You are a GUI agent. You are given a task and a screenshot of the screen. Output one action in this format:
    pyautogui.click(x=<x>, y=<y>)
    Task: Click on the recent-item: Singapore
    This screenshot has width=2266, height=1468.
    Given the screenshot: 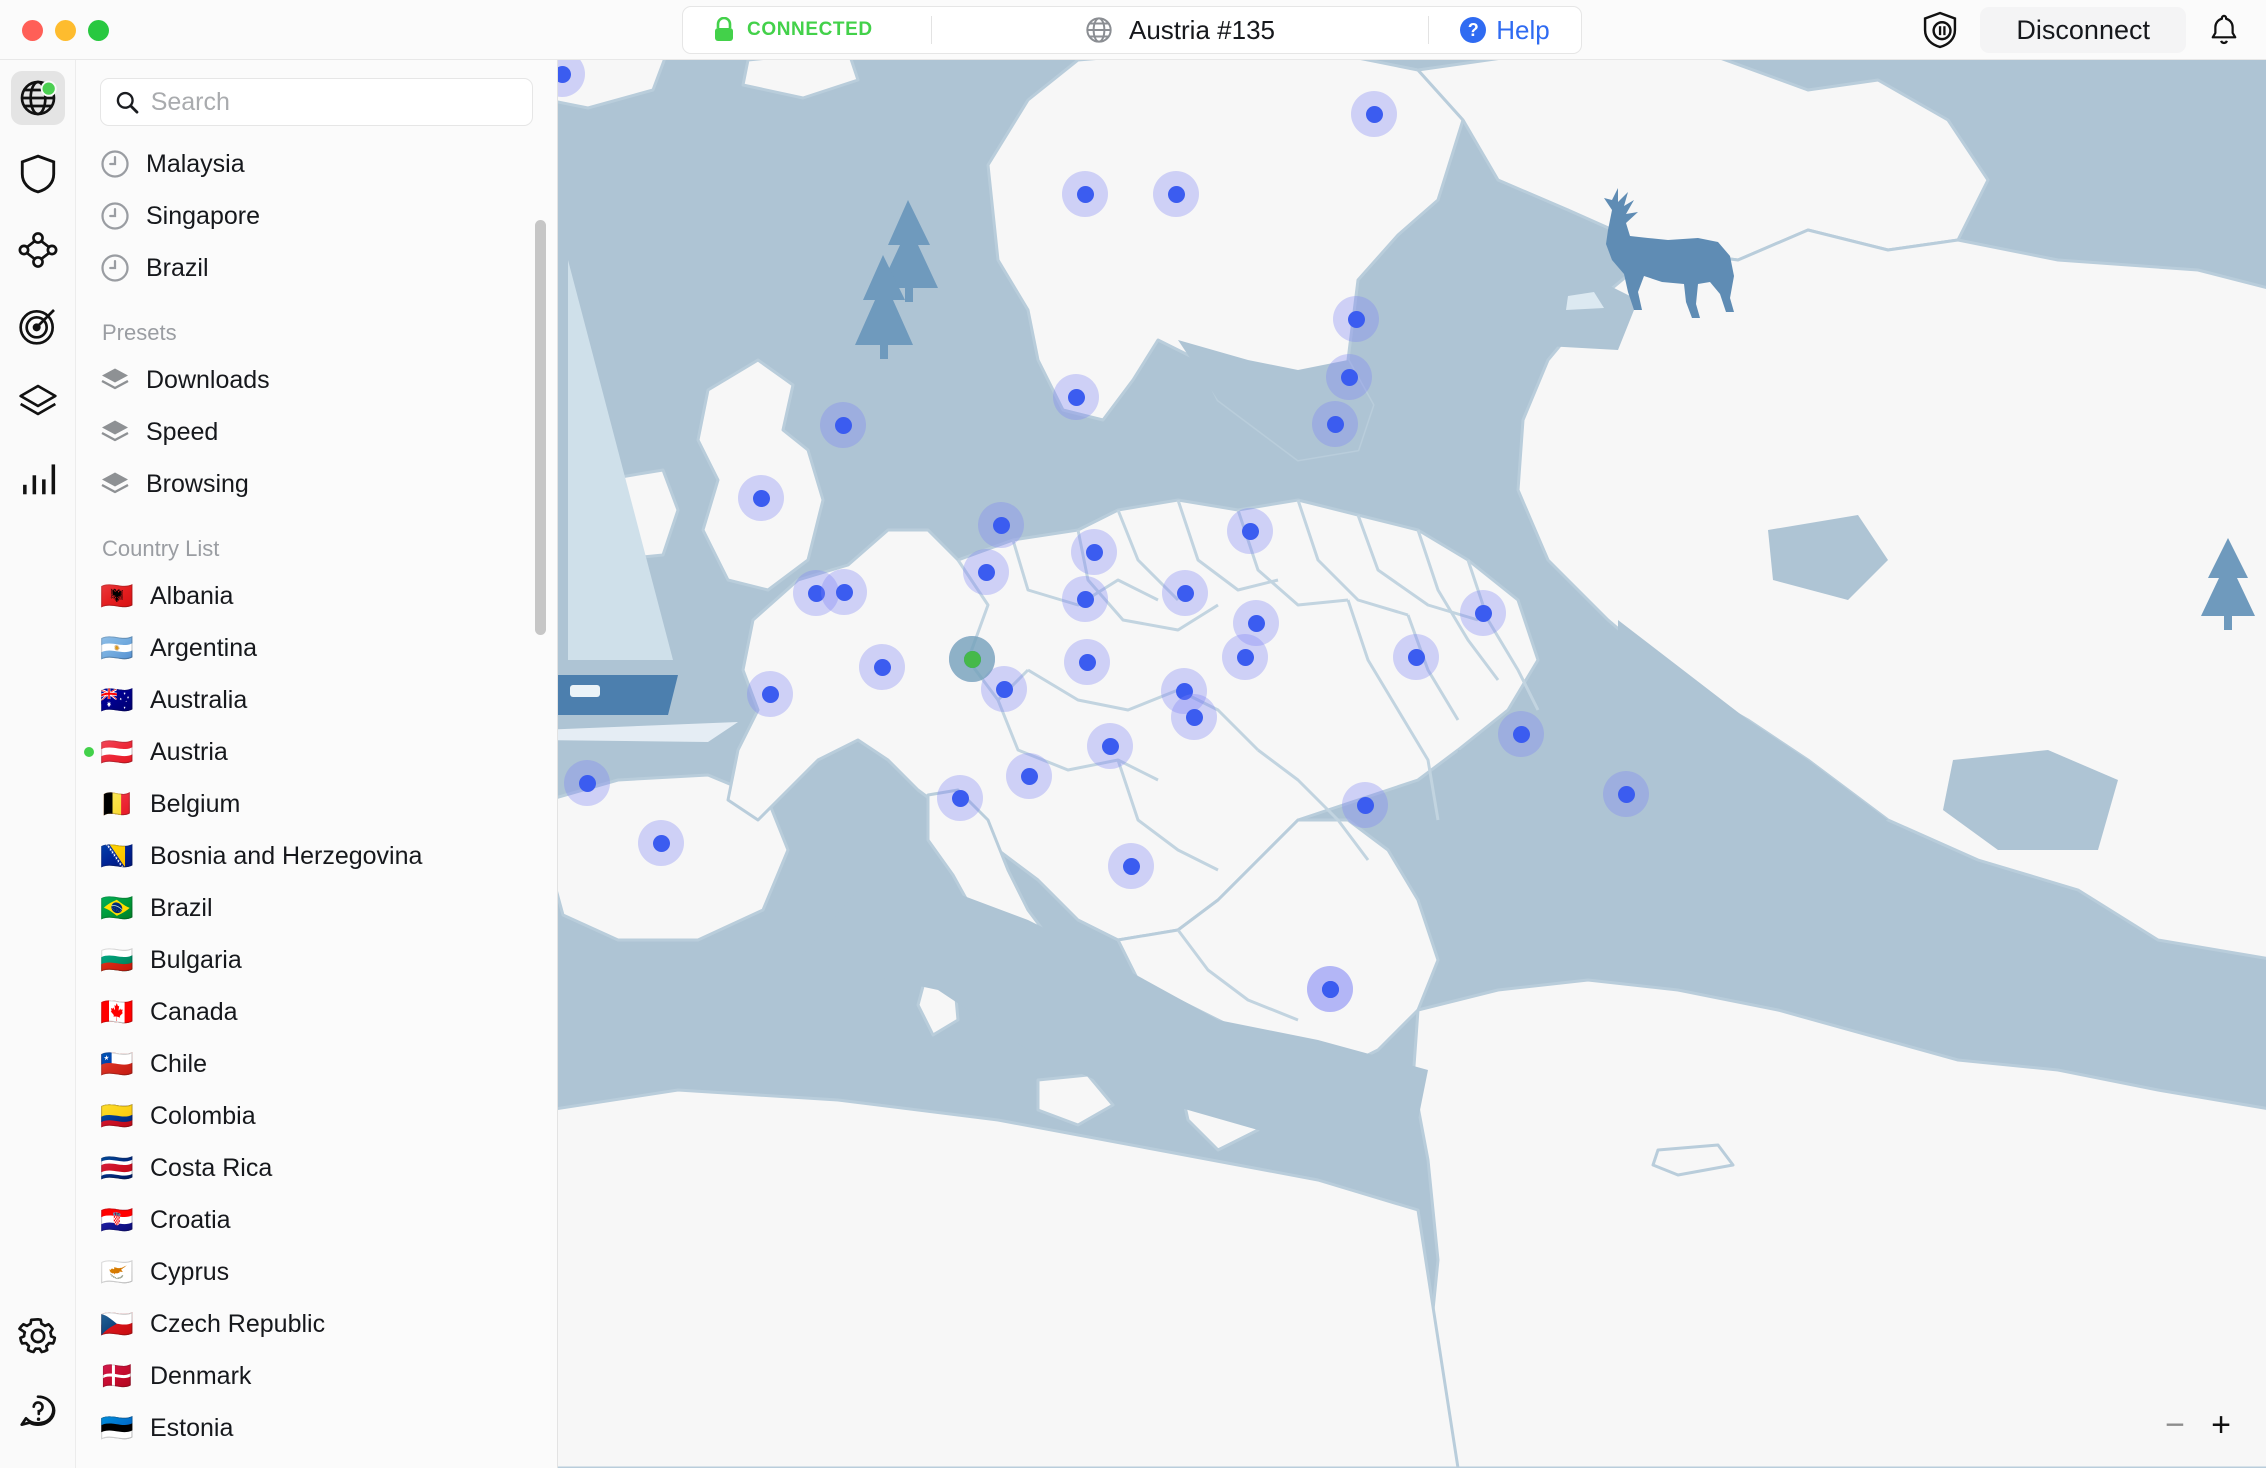 What is the action you would take?
    pyautogui.click(x=316, y=216)
    